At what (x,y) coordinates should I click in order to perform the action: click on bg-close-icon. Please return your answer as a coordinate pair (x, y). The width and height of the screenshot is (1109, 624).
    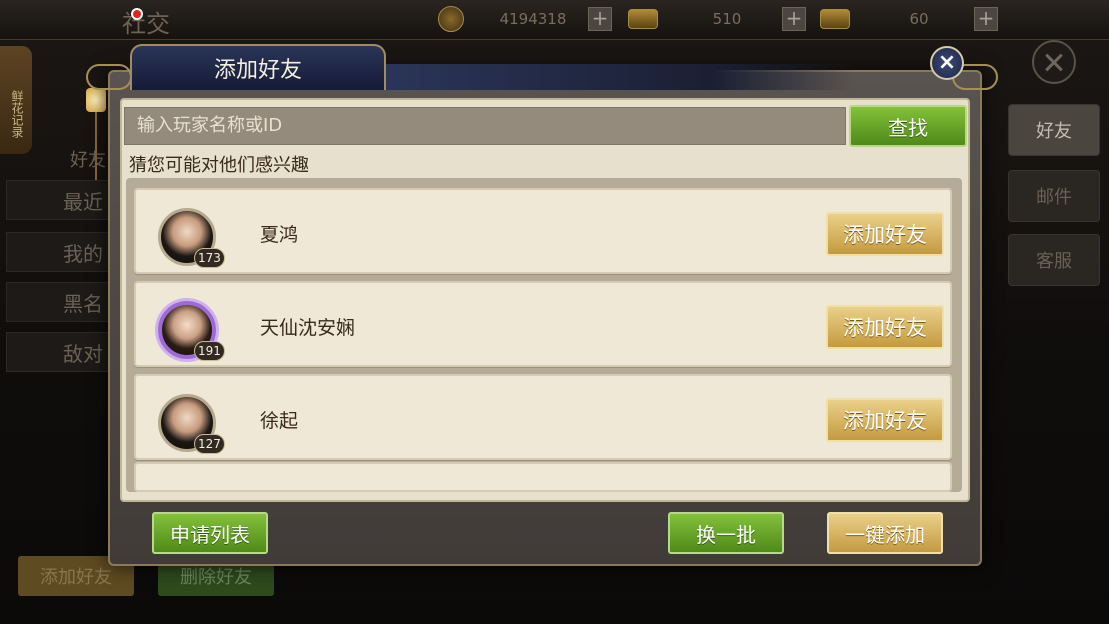
    Looking at the image, I should click on (1054, 62).